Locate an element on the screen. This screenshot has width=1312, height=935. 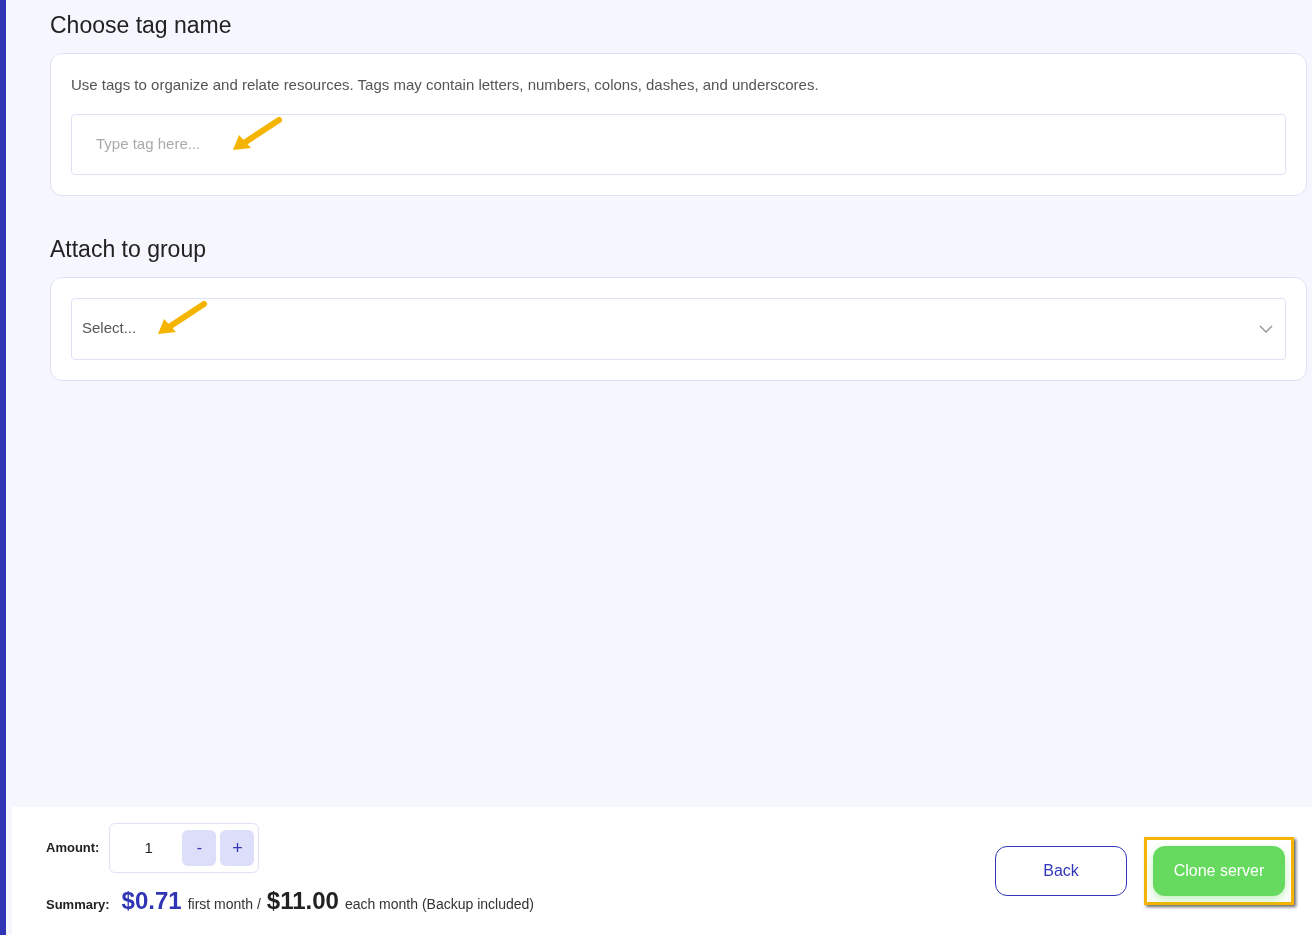
tag-description: Use tags to organize and relate resources. Tags may contain letters, numbers, colons, dashes, and underscores. is located at coordinates (445, 84).